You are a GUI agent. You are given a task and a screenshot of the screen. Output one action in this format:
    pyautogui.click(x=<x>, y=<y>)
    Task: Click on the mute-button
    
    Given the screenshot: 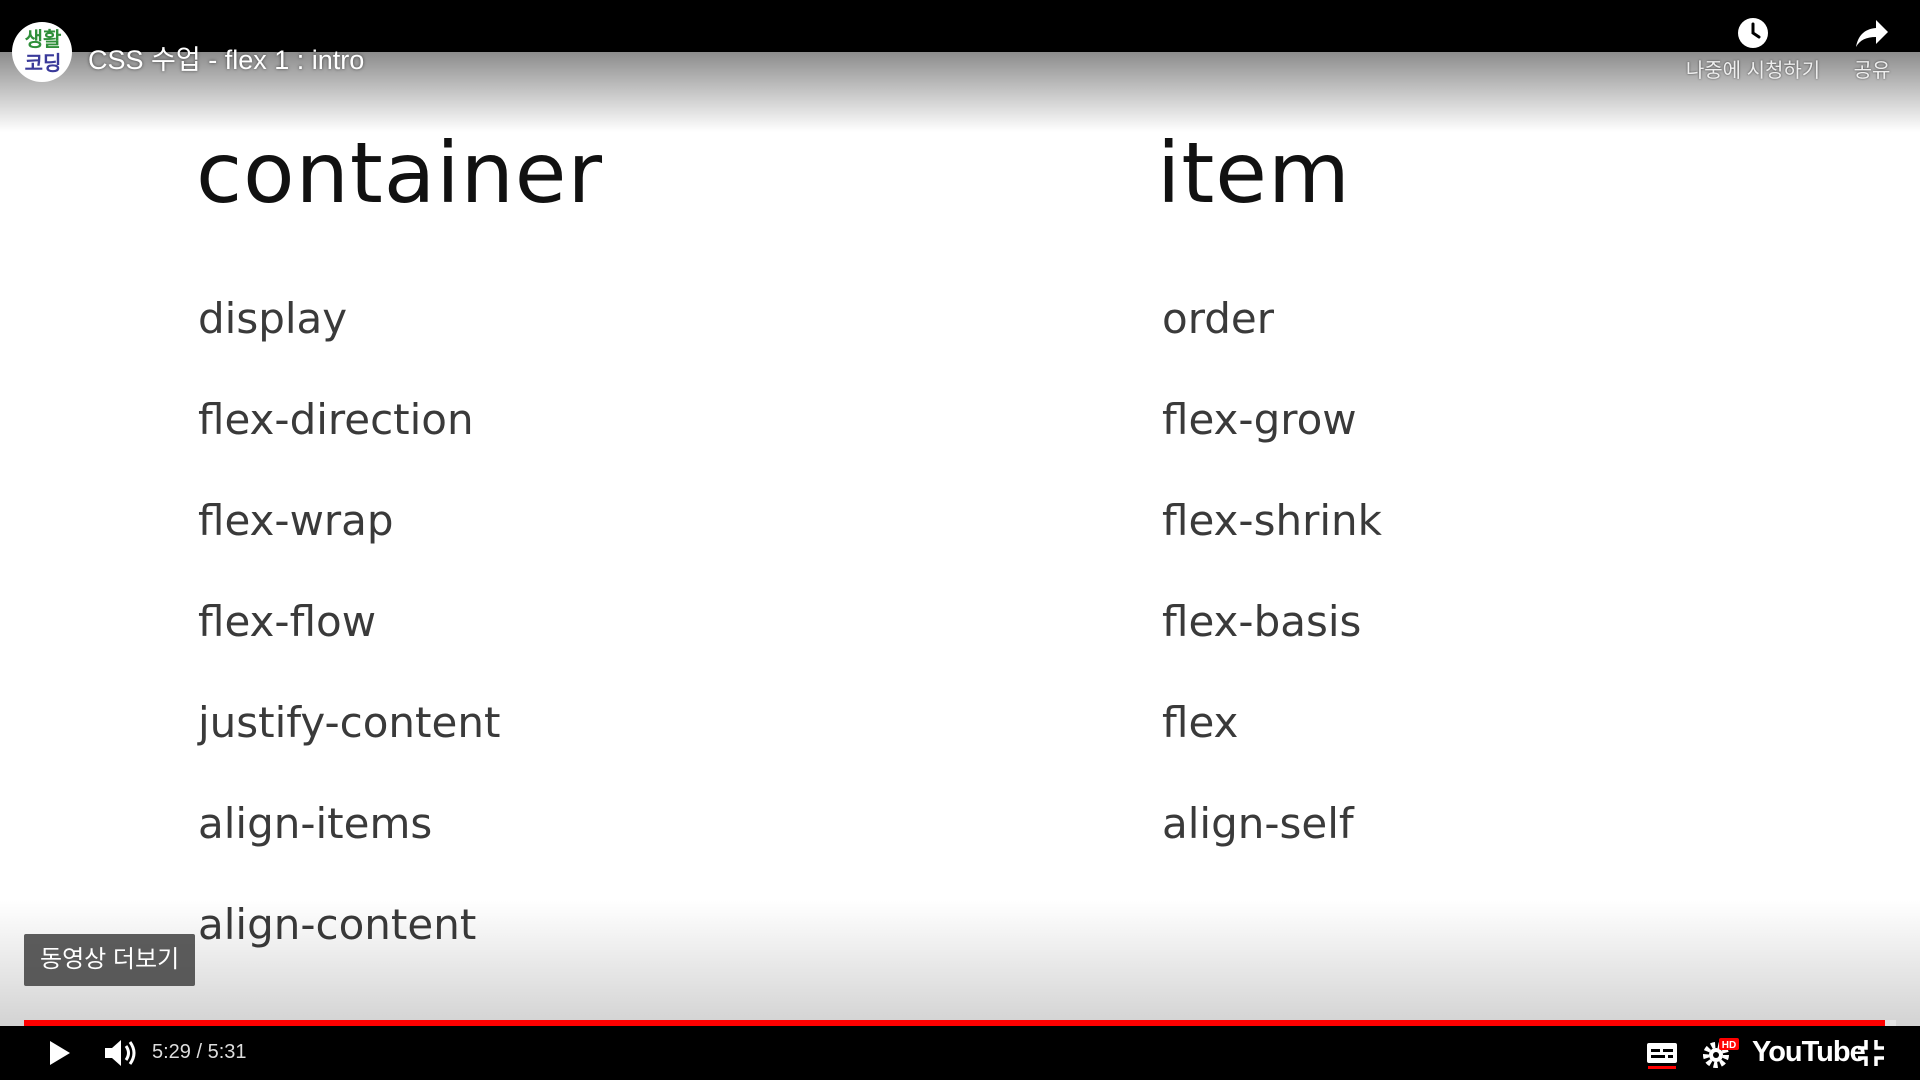 What is the action you would take?
    pyautogui.click(x=120, y=1053)
    